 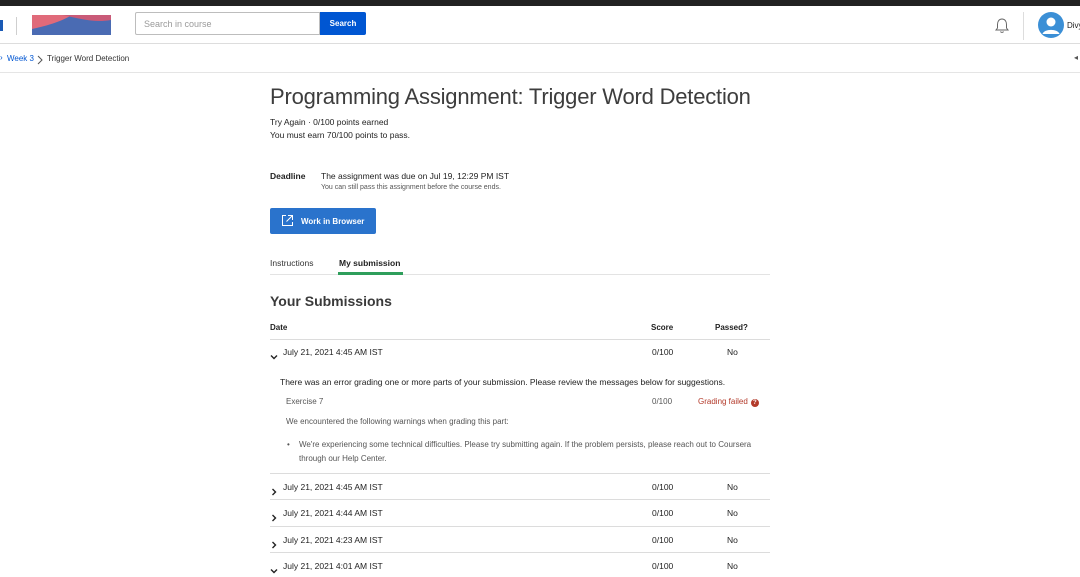 What do you see at coordinates (1051, 25) in the screenshot?
I see `avatar-icon` at bounding box center [1051, 25].